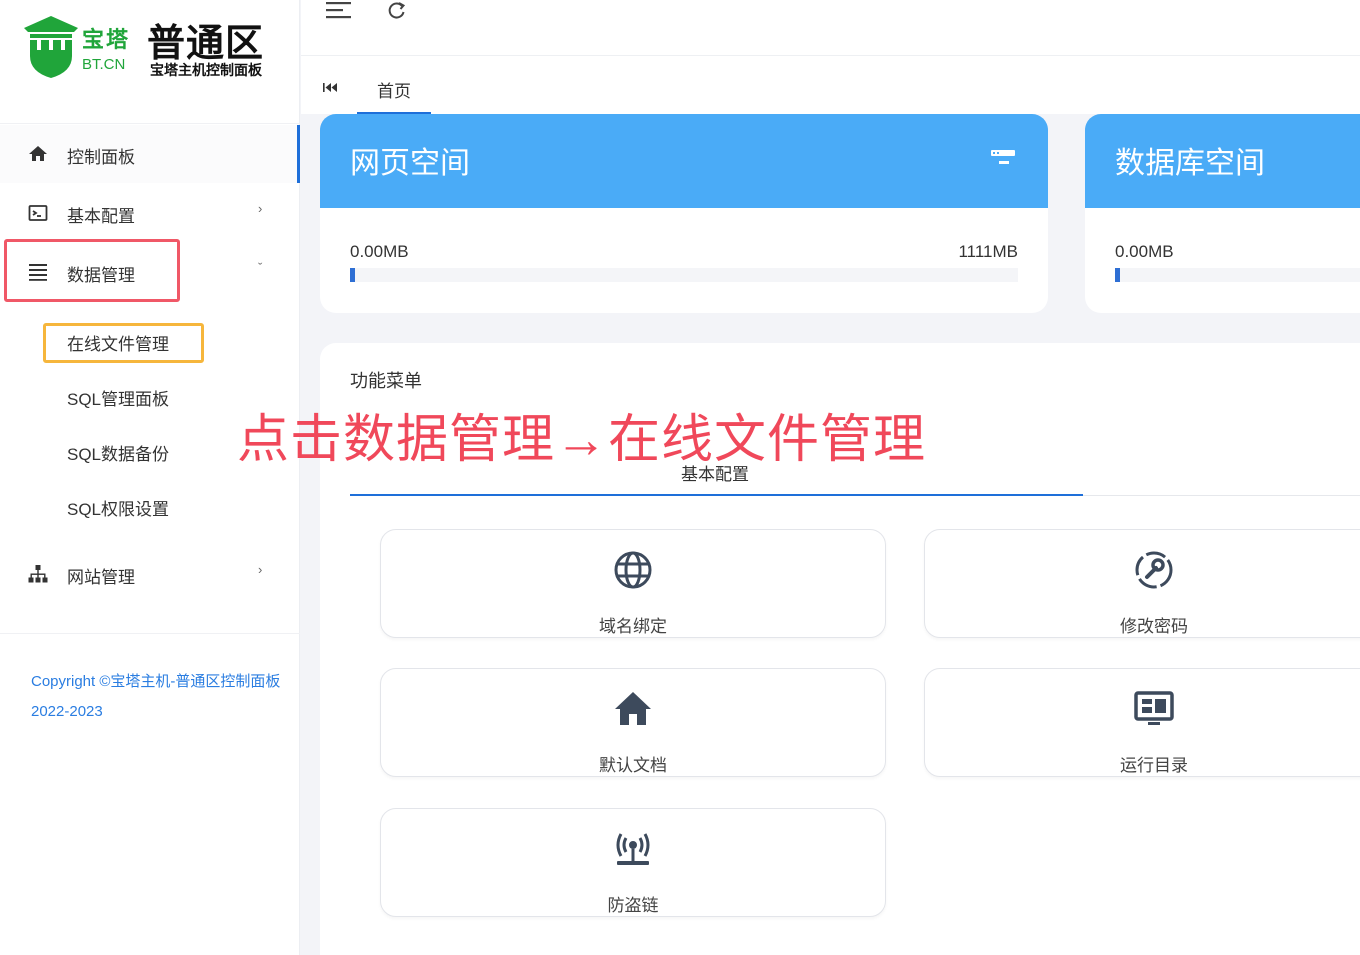 This screenshot has width=1360, height=955. Describe the element at coordinates (684, 161) in the screenshot. I see `web-space-card-header: 网页空间` at that location.